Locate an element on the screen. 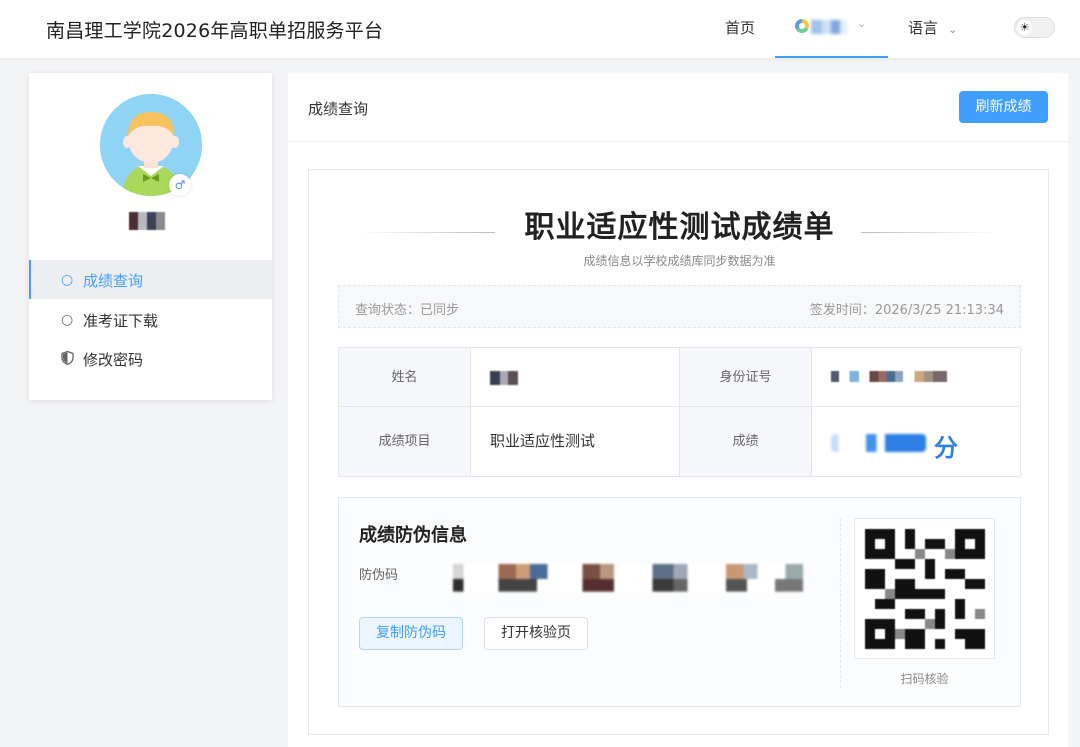 The image size is (1080, 747). query-status: 查询状态：已同步 is located at coordinates (407, 310).